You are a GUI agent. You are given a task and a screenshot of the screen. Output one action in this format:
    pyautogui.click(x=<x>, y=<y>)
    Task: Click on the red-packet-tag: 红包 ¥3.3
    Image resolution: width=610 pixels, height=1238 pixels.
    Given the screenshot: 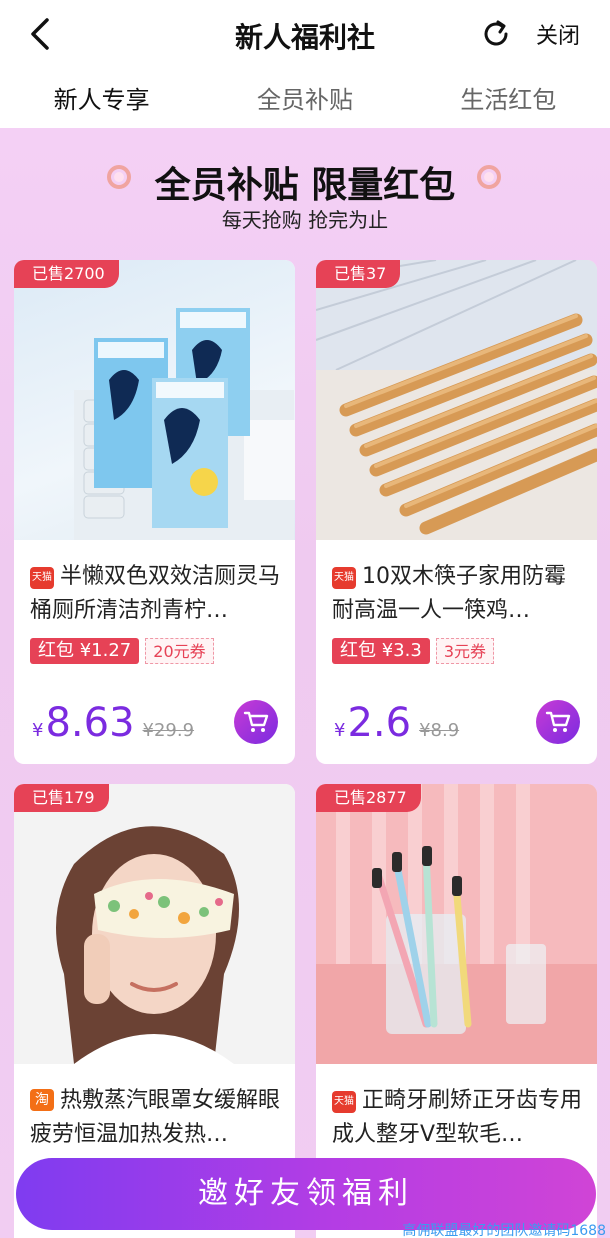 What is the action you would take?
    pyautogui.click(x=381, y=651)
    